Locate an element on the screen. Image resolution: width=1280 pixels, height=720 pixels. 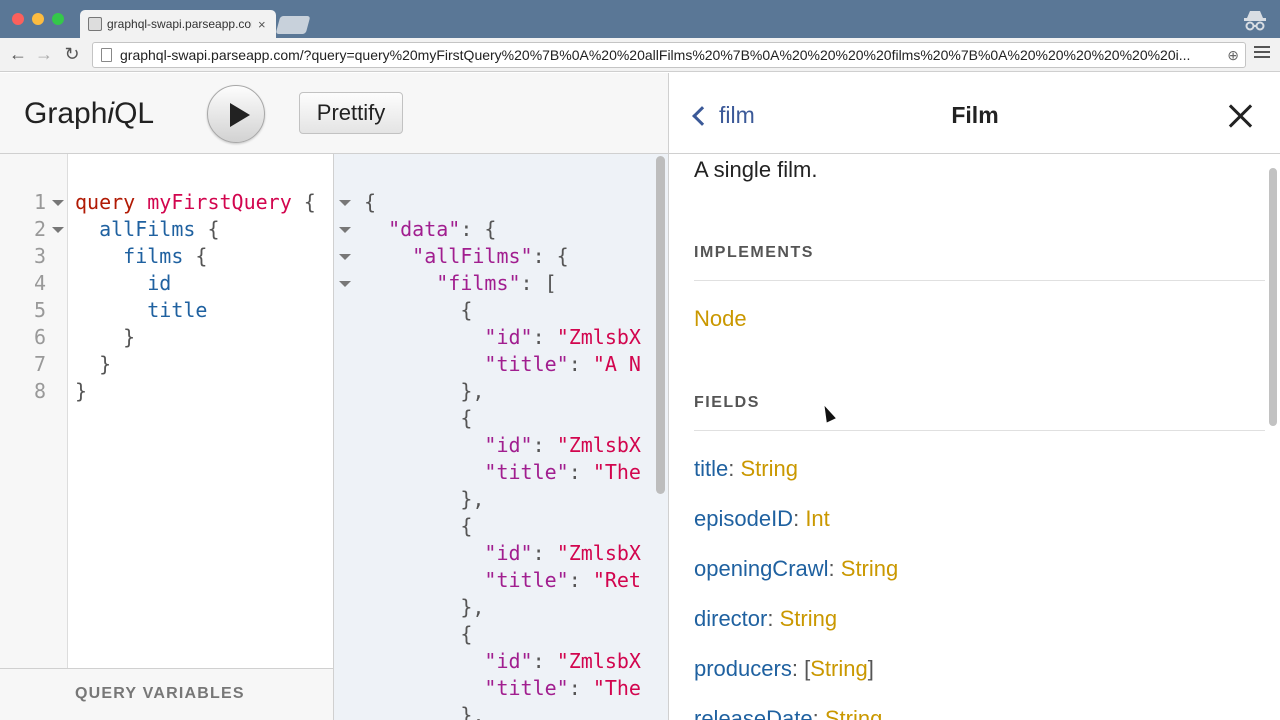
field-name-link: title is located at coordinates (711, 468).